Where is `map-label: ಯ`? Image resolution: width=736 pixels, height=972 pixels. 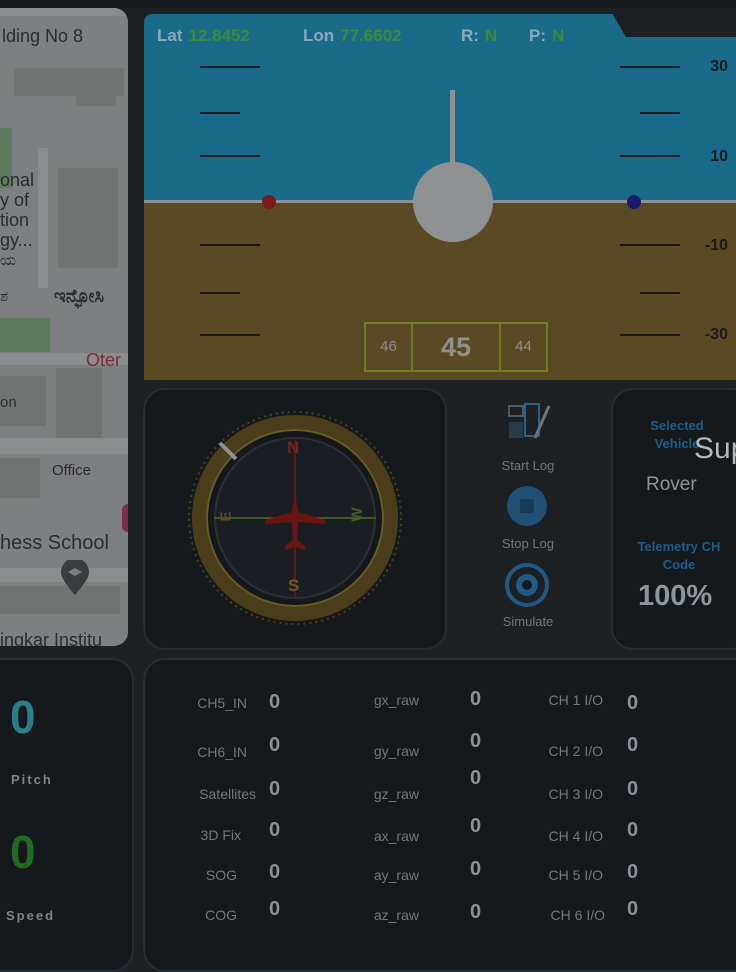
map-label: ಯ is located at coordinates (8, 260).